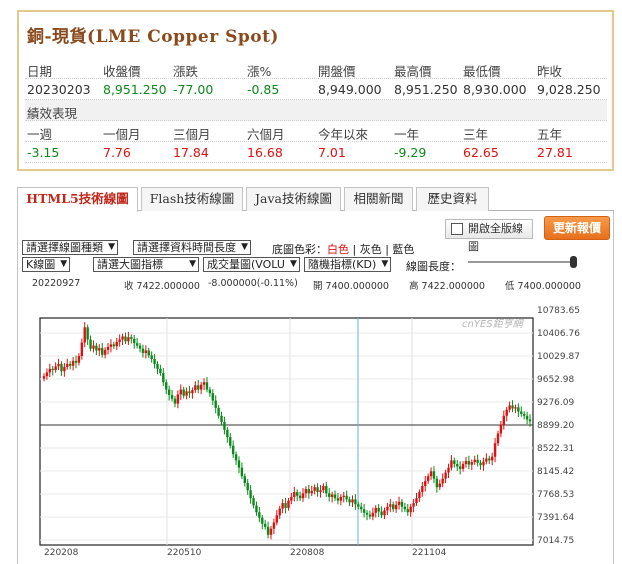 The image size is (622, 564). I want to click on y-tick-label: 7768.53, so click(555, 495).